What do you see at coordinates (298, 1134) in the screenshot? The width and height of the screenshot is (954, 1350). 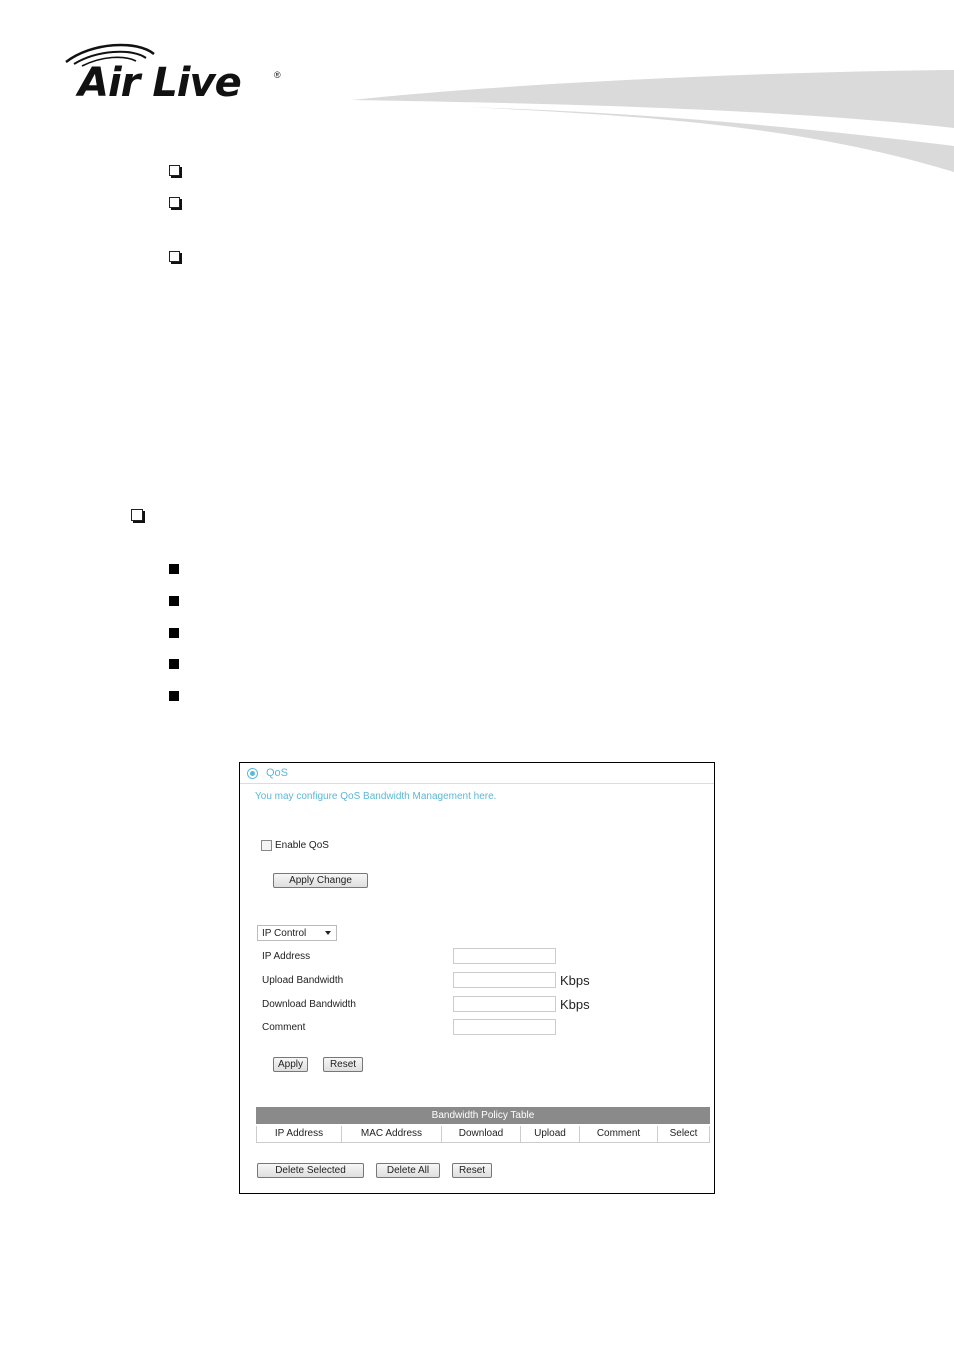 I see `column-ip-address: IP Address` at bounding box center [298, 1134].